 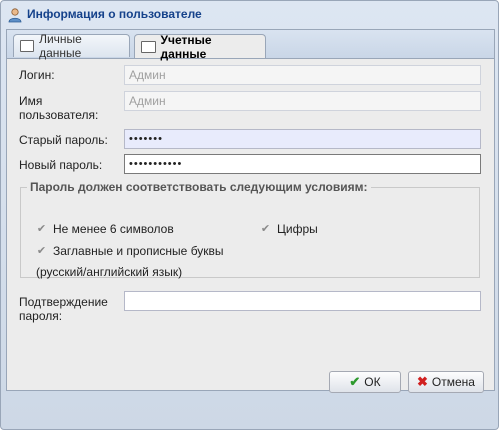 What do you see at coordinates (109, 272) in the screenshot?
I see `rule-case-note: (русский/английский язык)` at bounding box center [109, 272].